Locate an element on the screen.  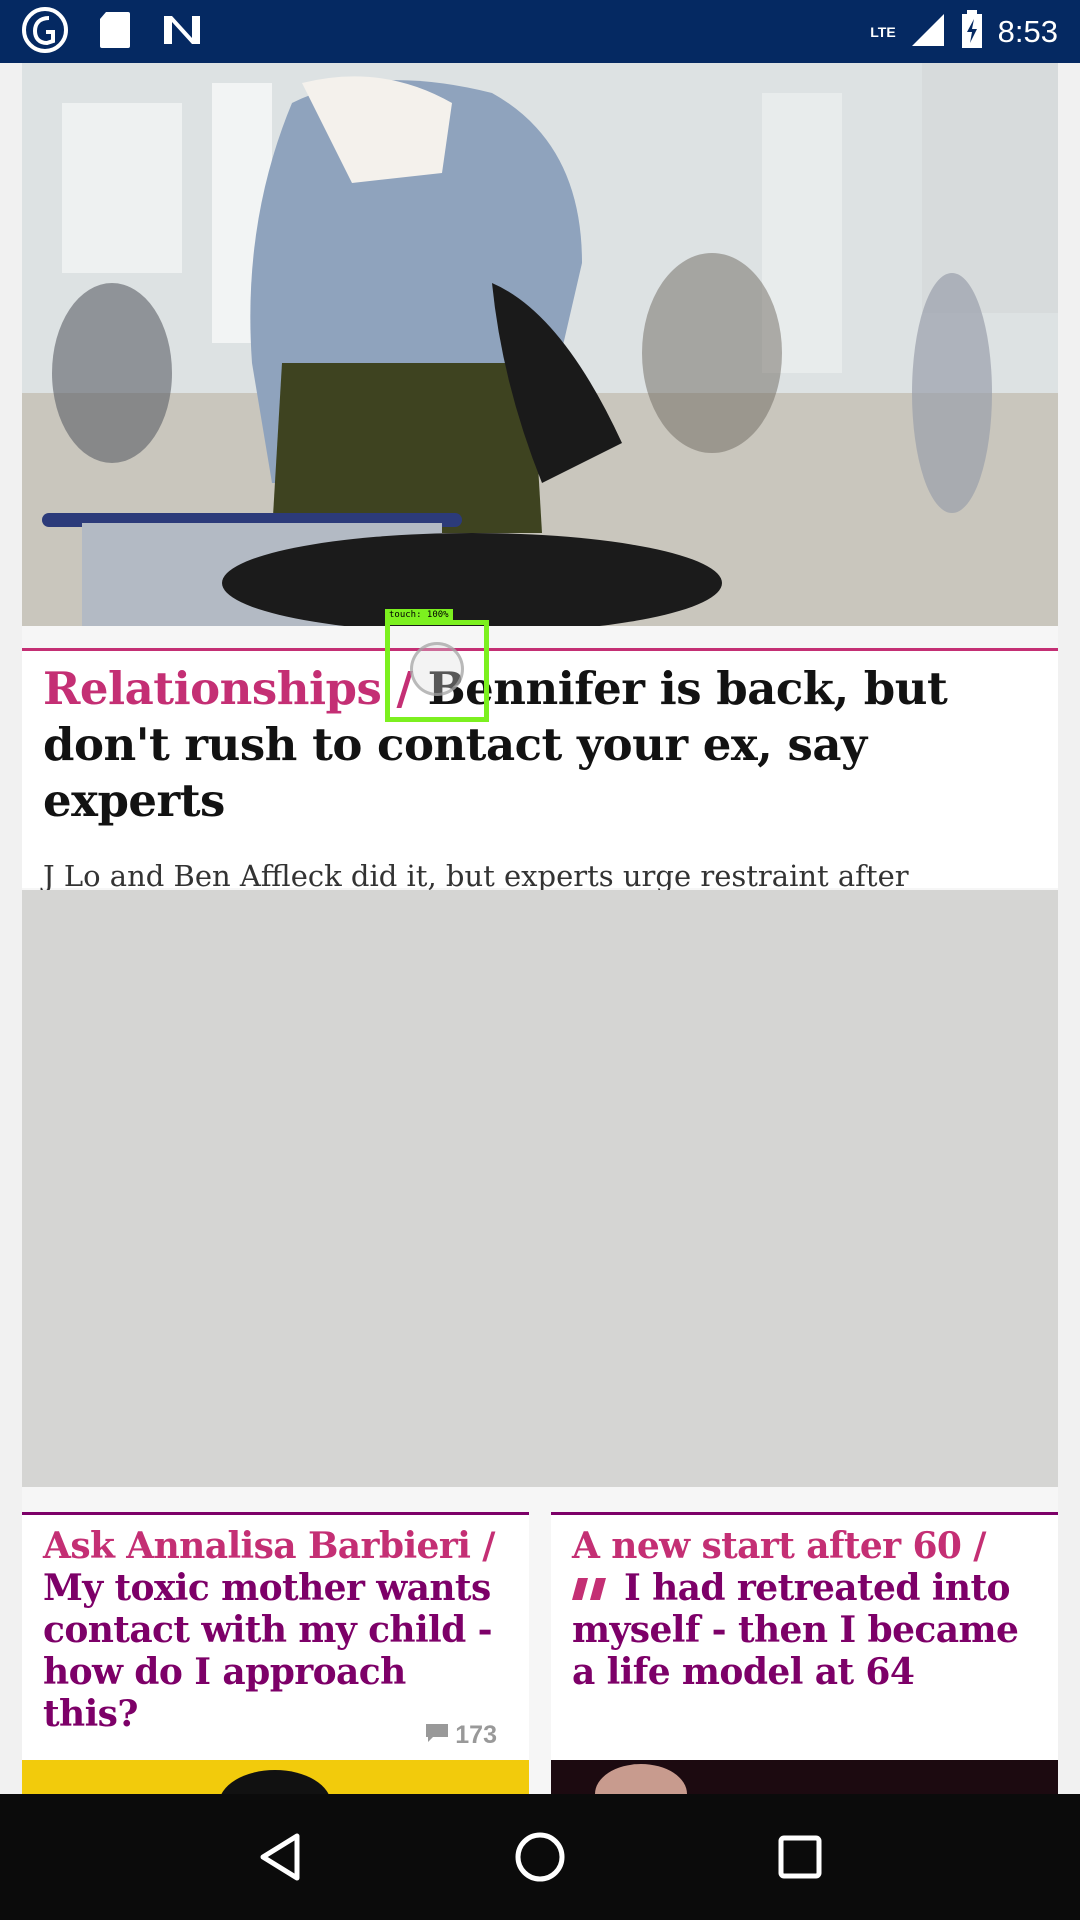
news-app-icon is located at coordinates (182, 32).